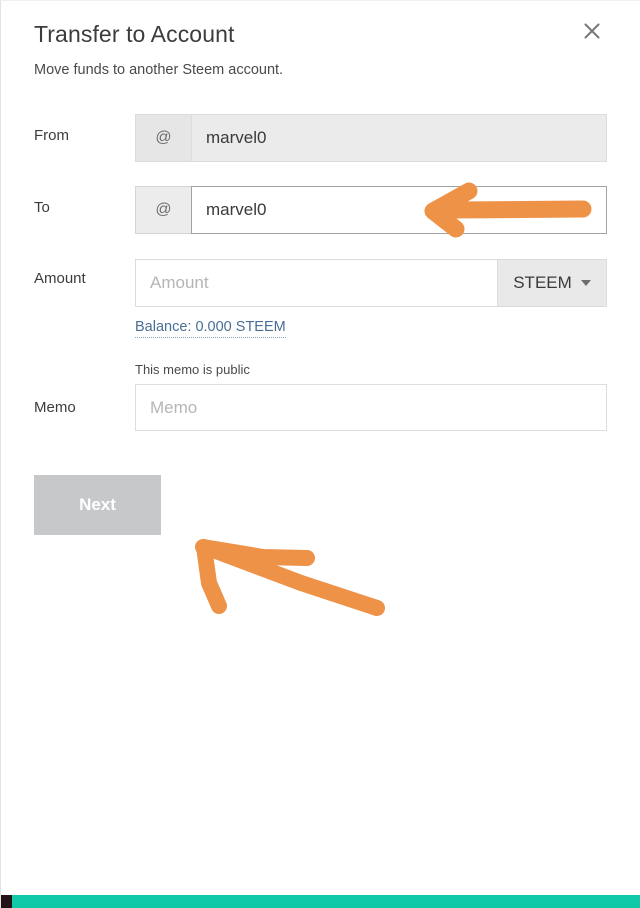 Image resolution: width=640 pixels, height=908 pixels. I want to click on from-label: From, so click(51, 135).